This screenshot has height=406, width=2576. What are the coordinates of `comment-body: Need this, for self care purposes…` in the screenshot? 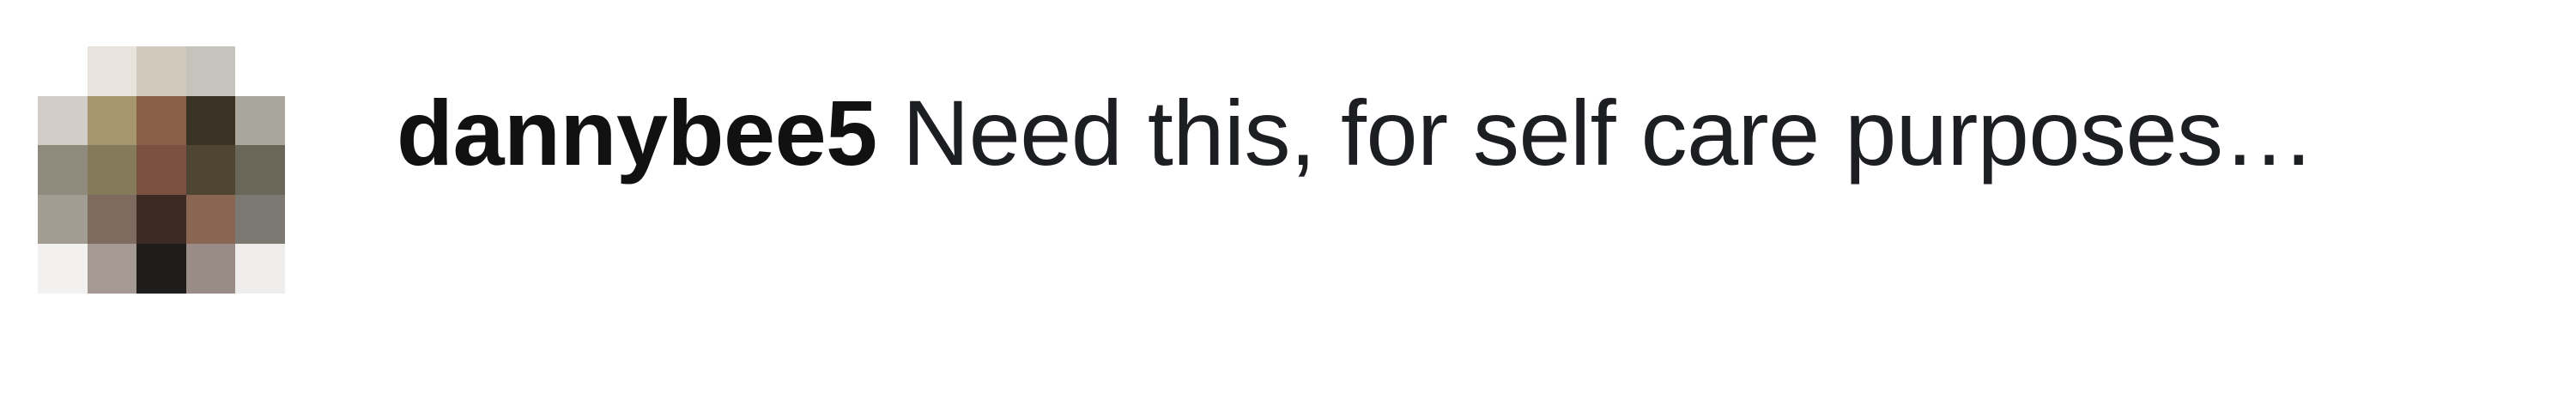 It's located at (1609, 133).